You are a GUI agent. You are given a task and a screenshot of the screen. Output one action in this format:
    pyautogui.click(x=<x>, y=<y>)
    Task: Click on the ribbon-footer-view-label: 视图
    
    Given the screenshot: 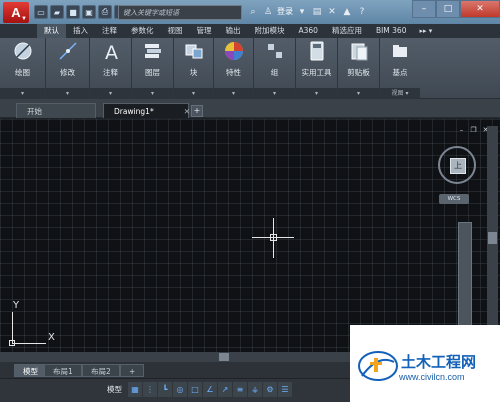 What is the action you would take?
    pyautogui.click(x=397, y=93)
    